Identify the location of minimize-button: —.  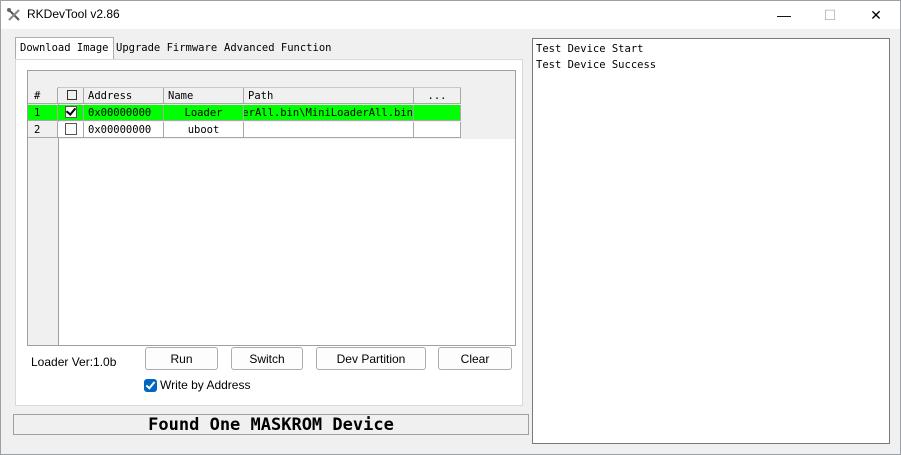
(784, 15).